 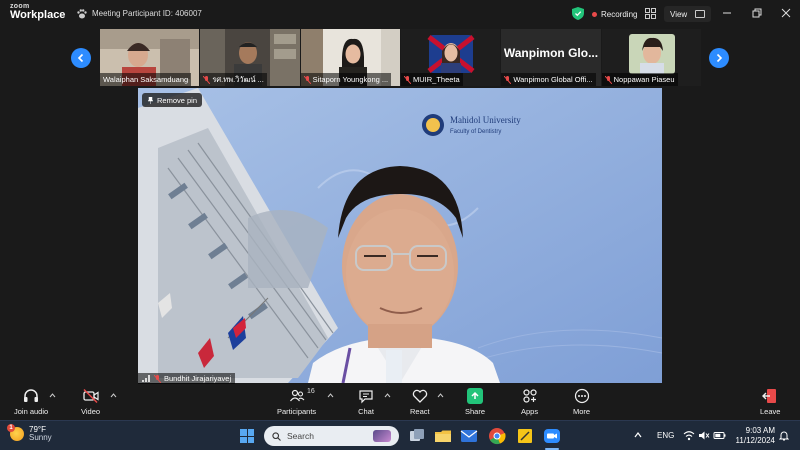 I want to click on zoom-app-icon, so click(x=552, y=436).